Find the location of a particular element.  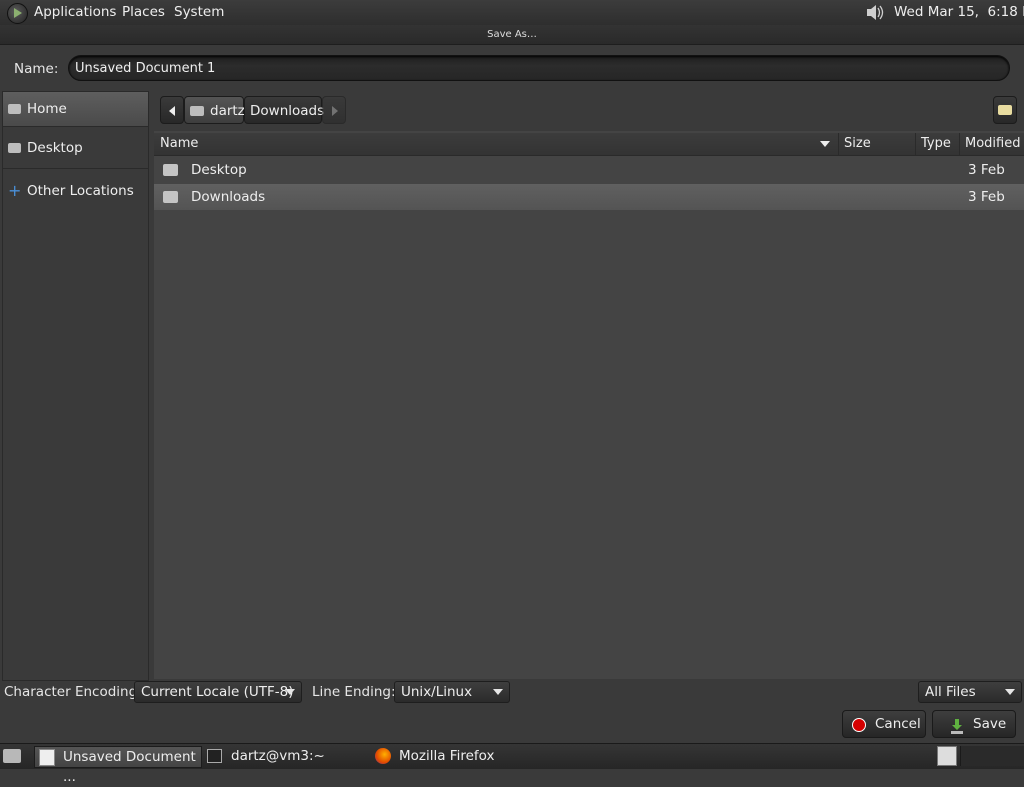

workspace-switcher is located at coordinates (992, 756).